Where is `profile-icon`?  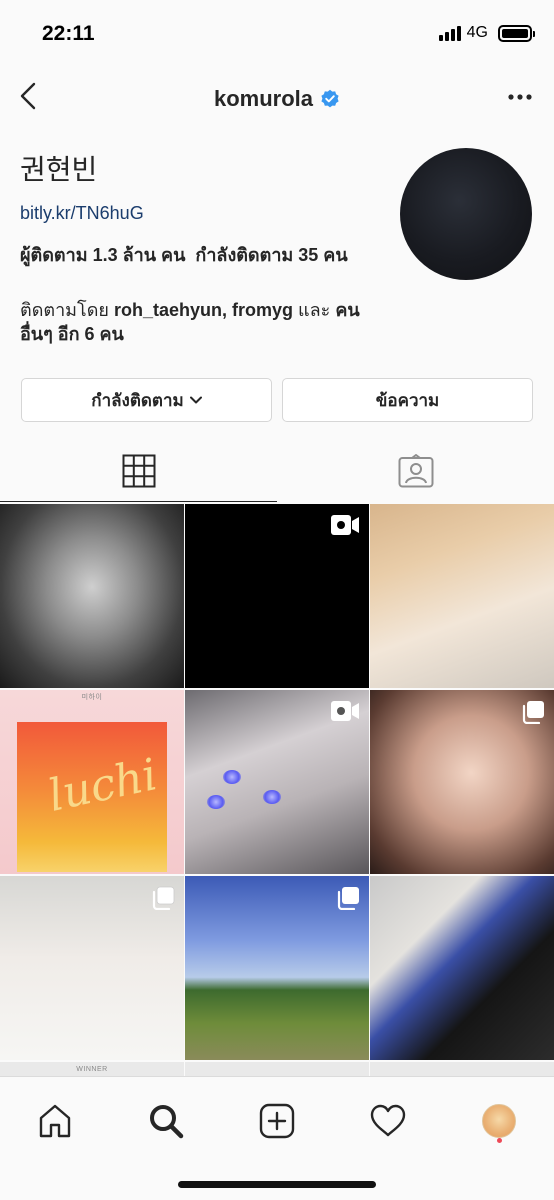
profile-icon is located at coordinates (498, 1121).